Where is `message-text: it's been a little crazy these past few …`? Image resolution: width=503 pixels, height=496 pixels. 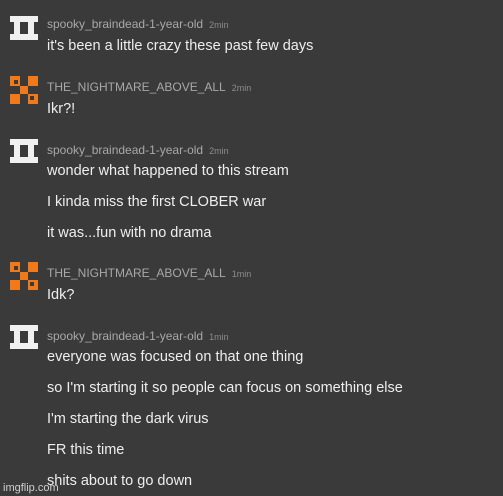 message-text: it's been a little crazy these past few … is located at coordinates (180, 46).